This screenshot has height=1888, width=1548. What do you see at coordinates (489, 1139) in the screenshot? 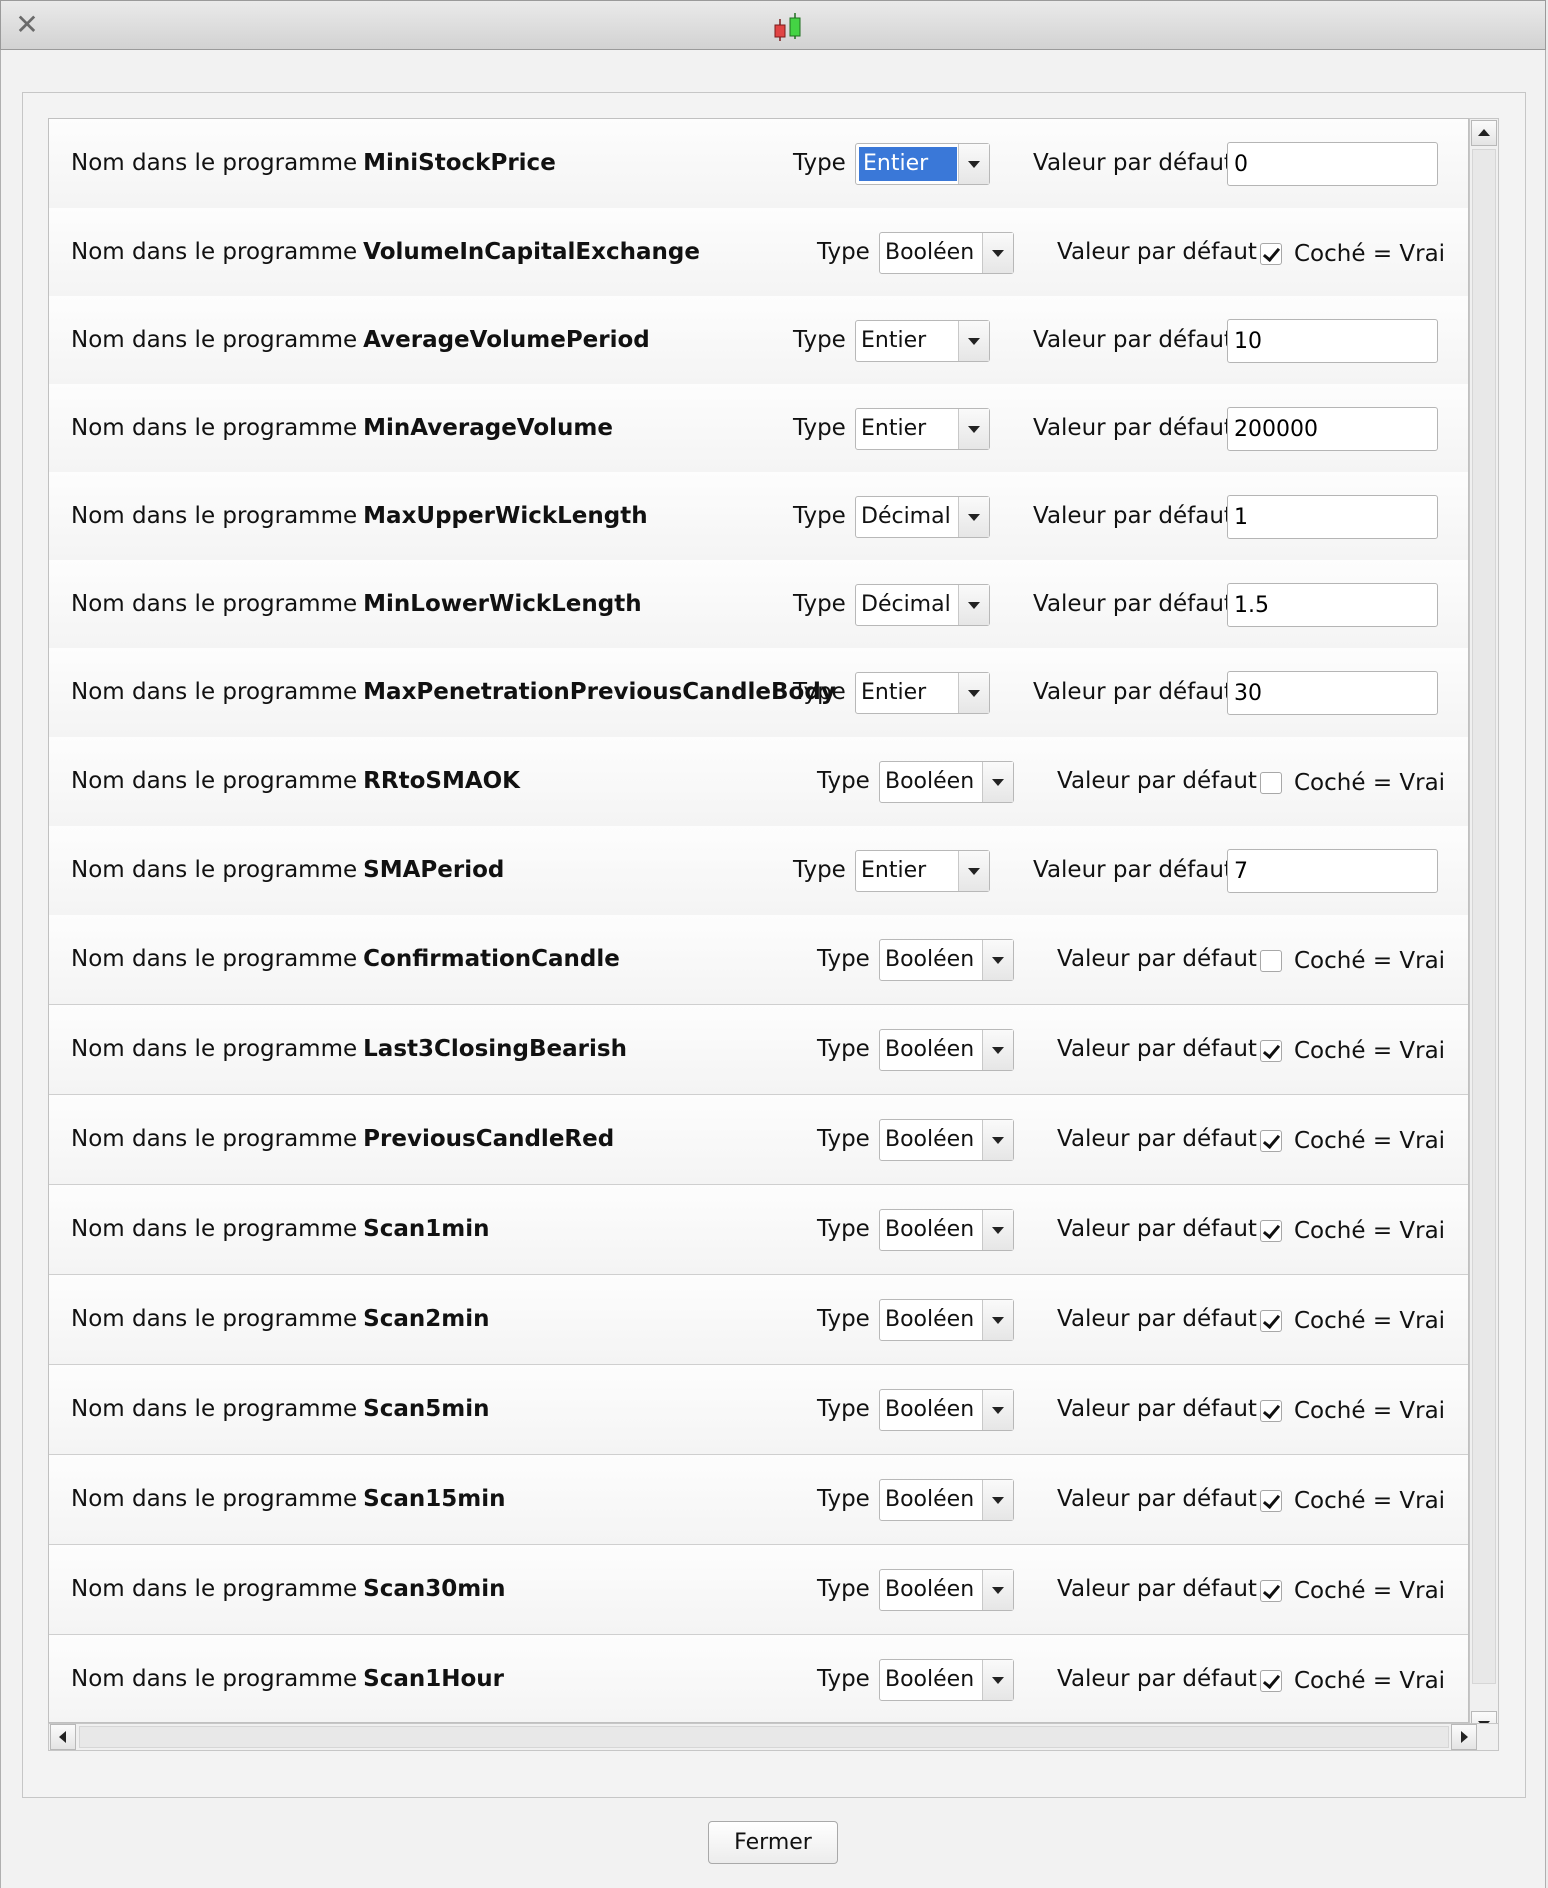
I see `parameter-name: PreviousCandleRed` at bounding box center [489, 1139].